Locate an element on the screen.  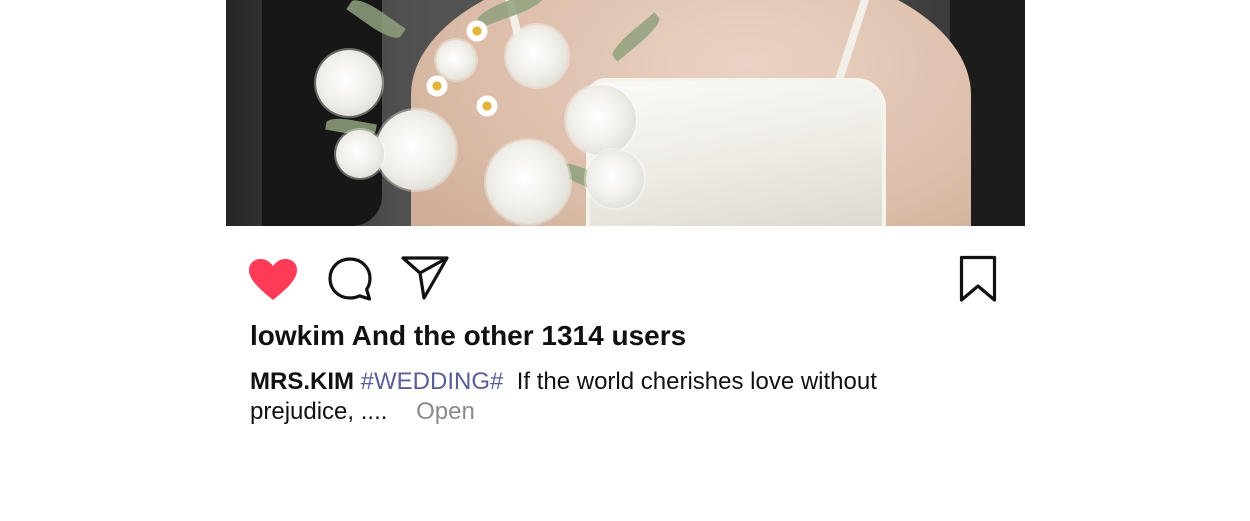
caption-open-link: Open is located at coordinates (445, 411).